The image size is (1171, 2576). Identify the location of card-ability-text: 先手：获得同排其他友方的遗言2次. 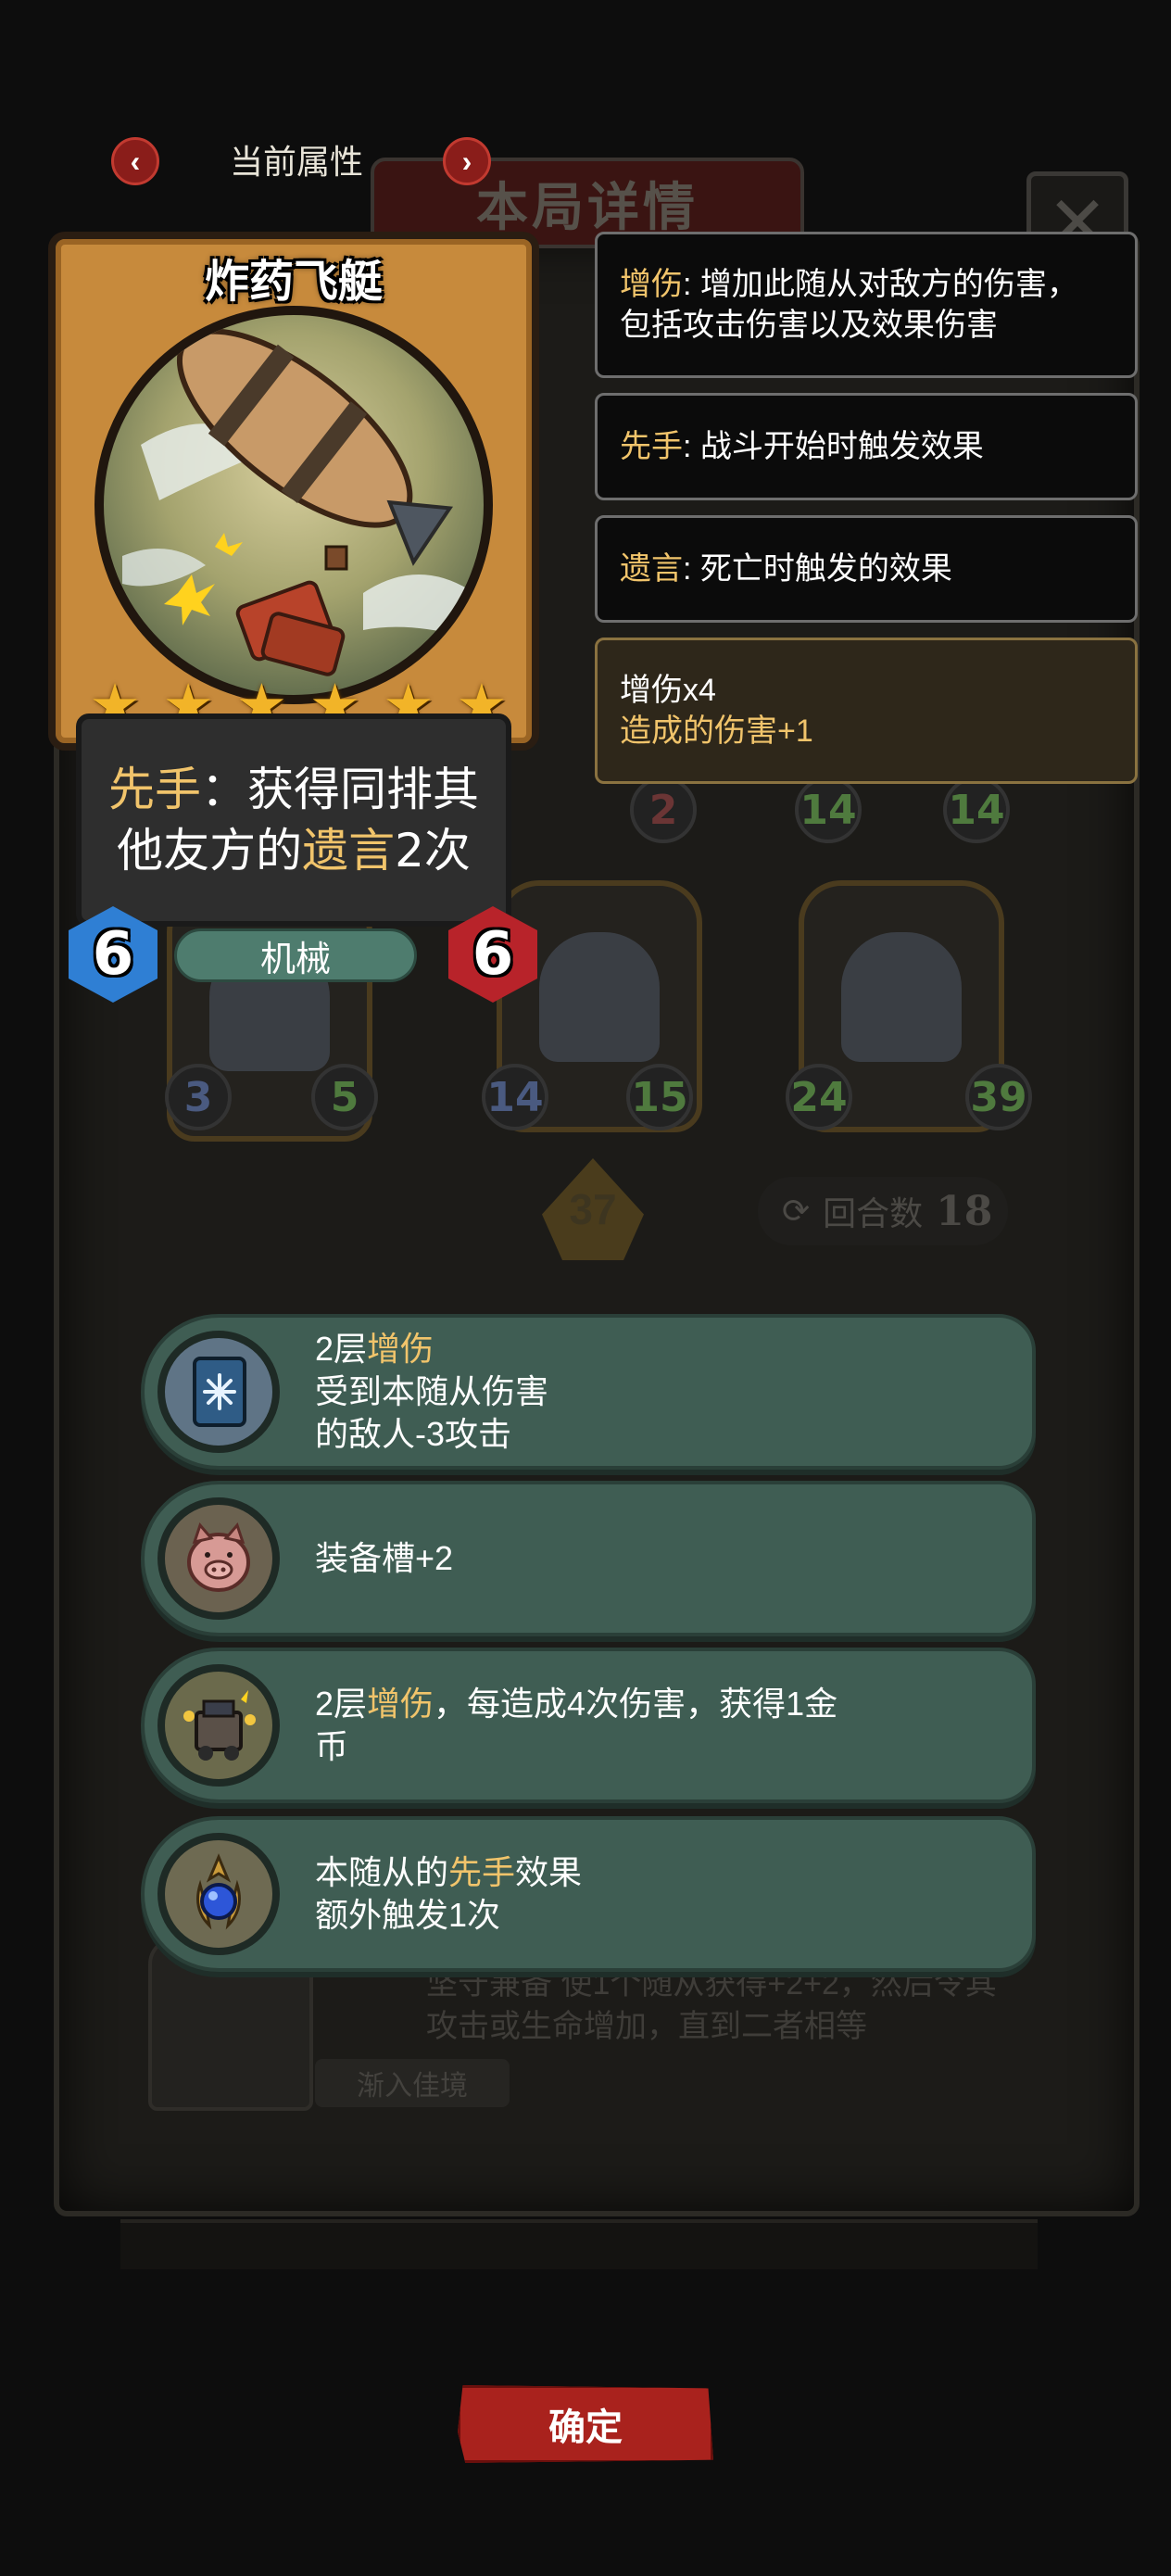
(294, 820).